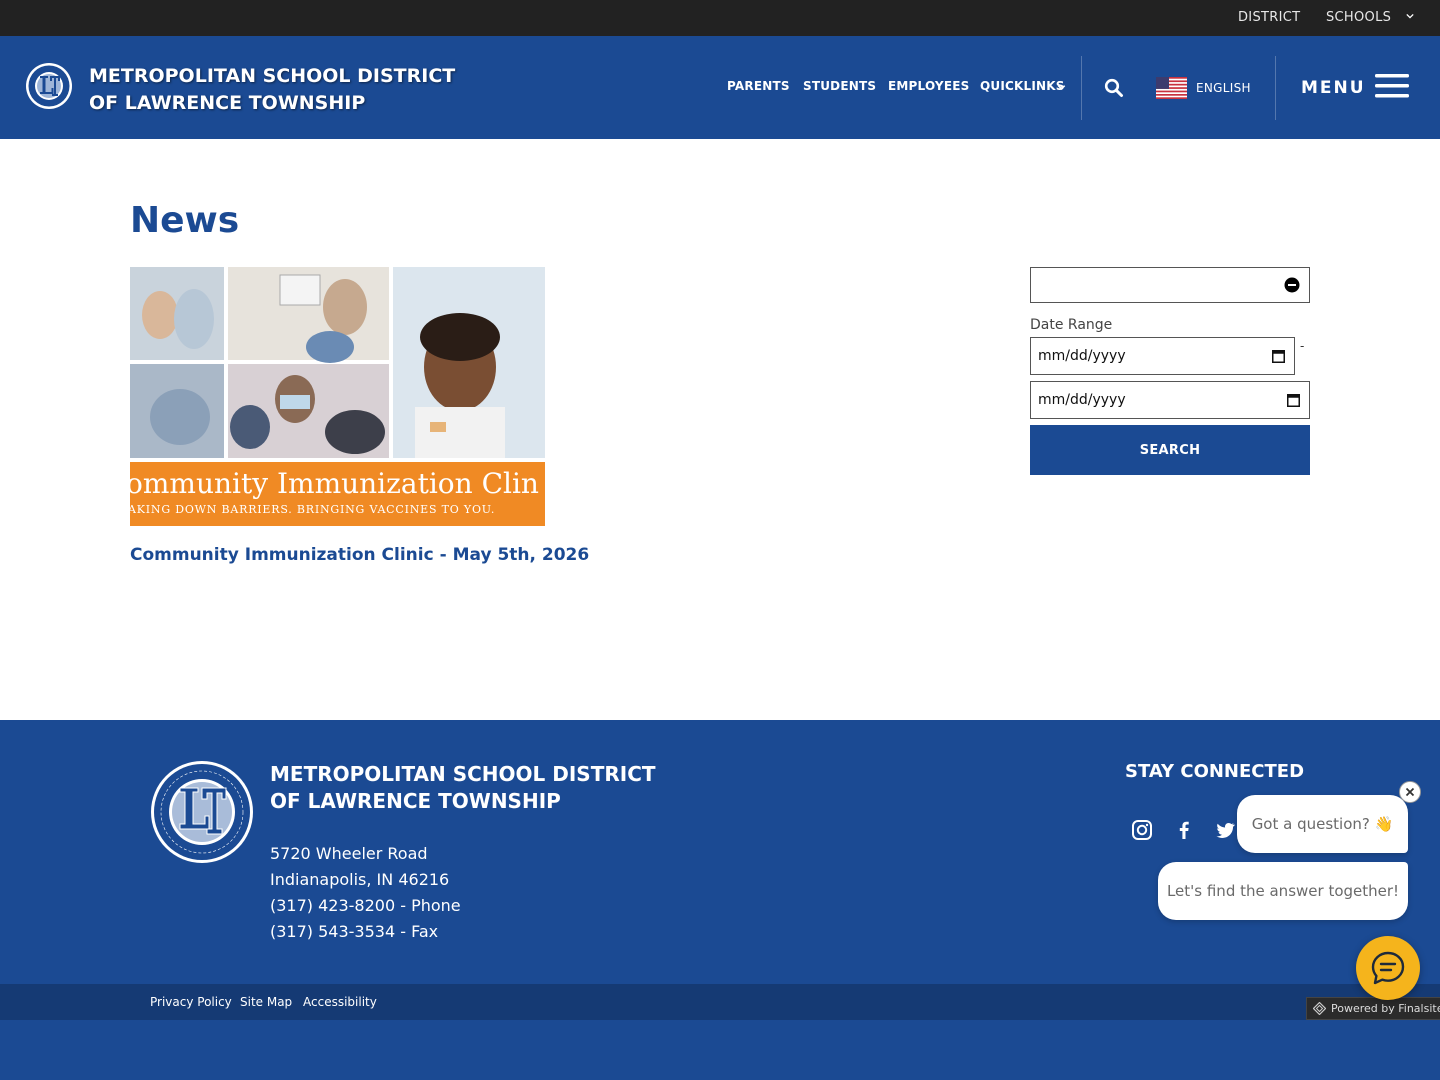 Image resolution: width=1440 pixels, height=1080 pixels. I want to click on start-date-placeholder: mm/dd/yyyy, so click(1082, 356).